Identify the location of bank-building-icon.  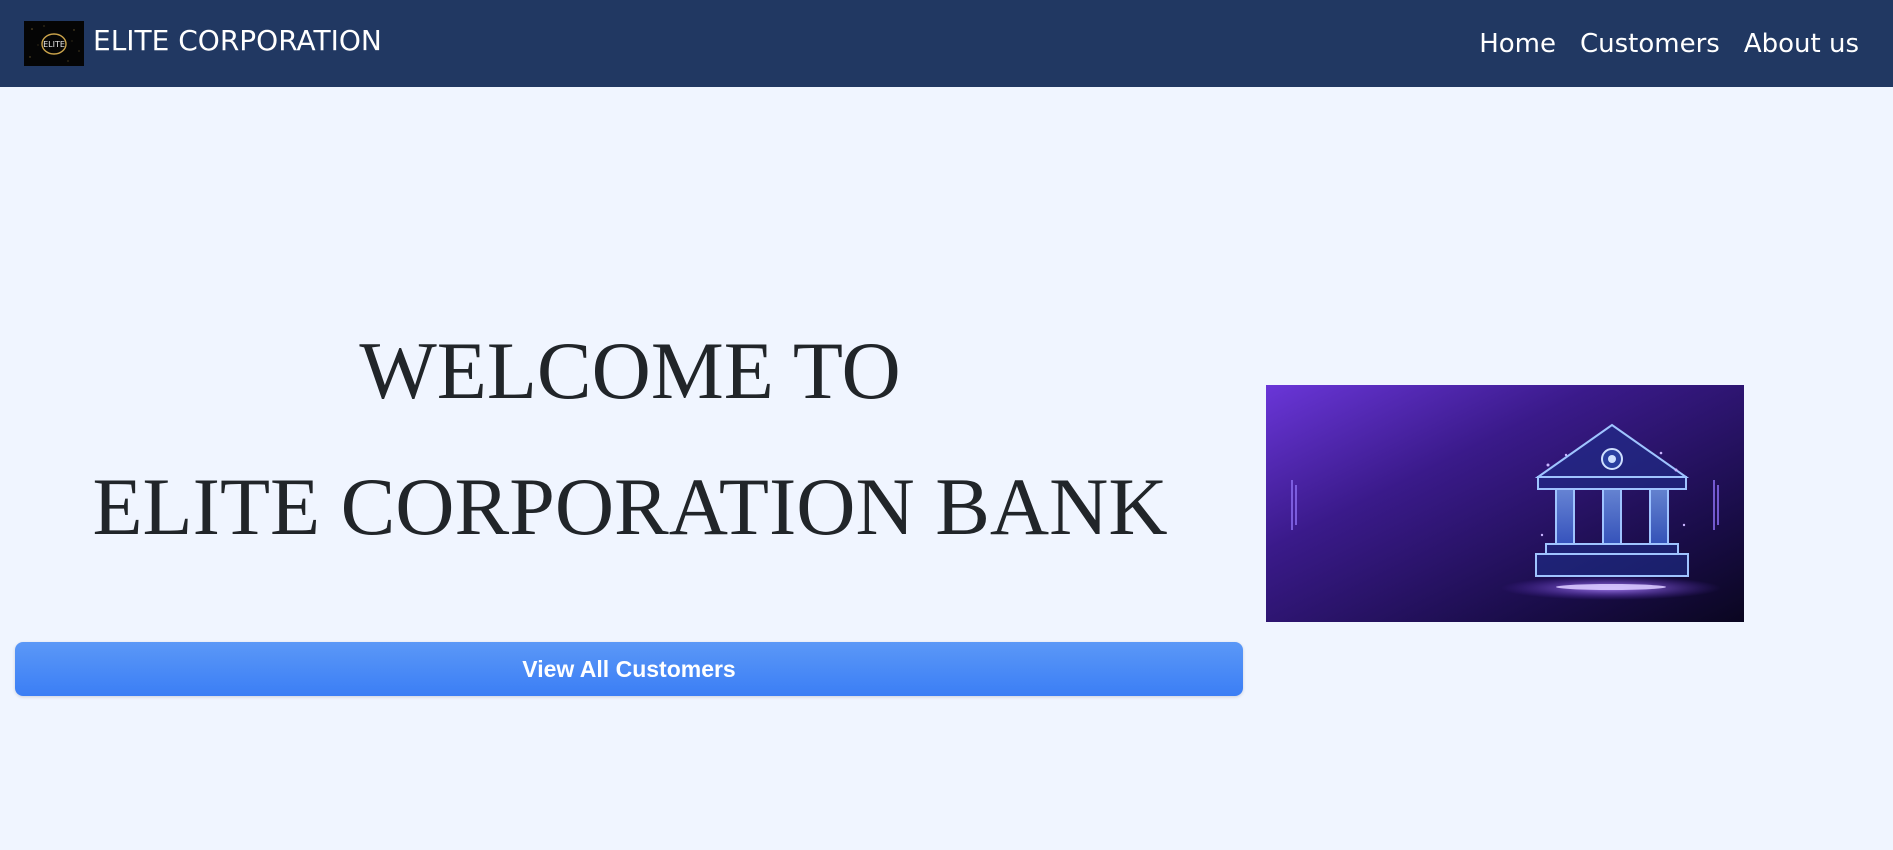
(1505, 503).